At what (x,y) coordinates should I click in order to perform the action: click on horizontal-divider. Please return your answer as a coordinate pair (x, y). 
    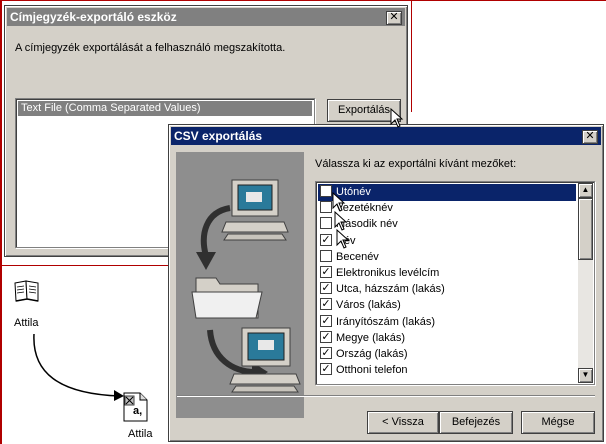
    Looking at the image, I should click on (85, 265).